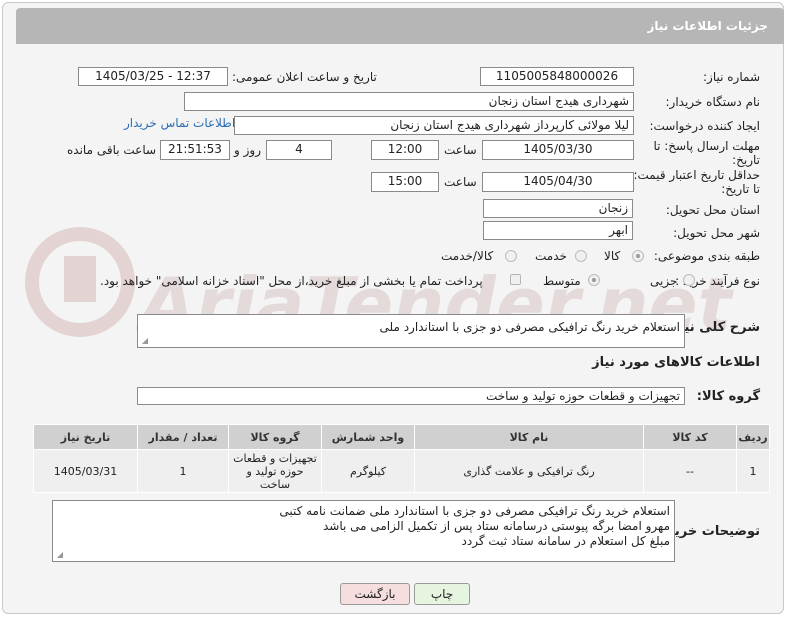 This screenshot has width=788, height=619. What do you see at coordinates (612, 256) in the screenshot?
I see `category-option-goods: کالا` at bounding box center [612, 256].